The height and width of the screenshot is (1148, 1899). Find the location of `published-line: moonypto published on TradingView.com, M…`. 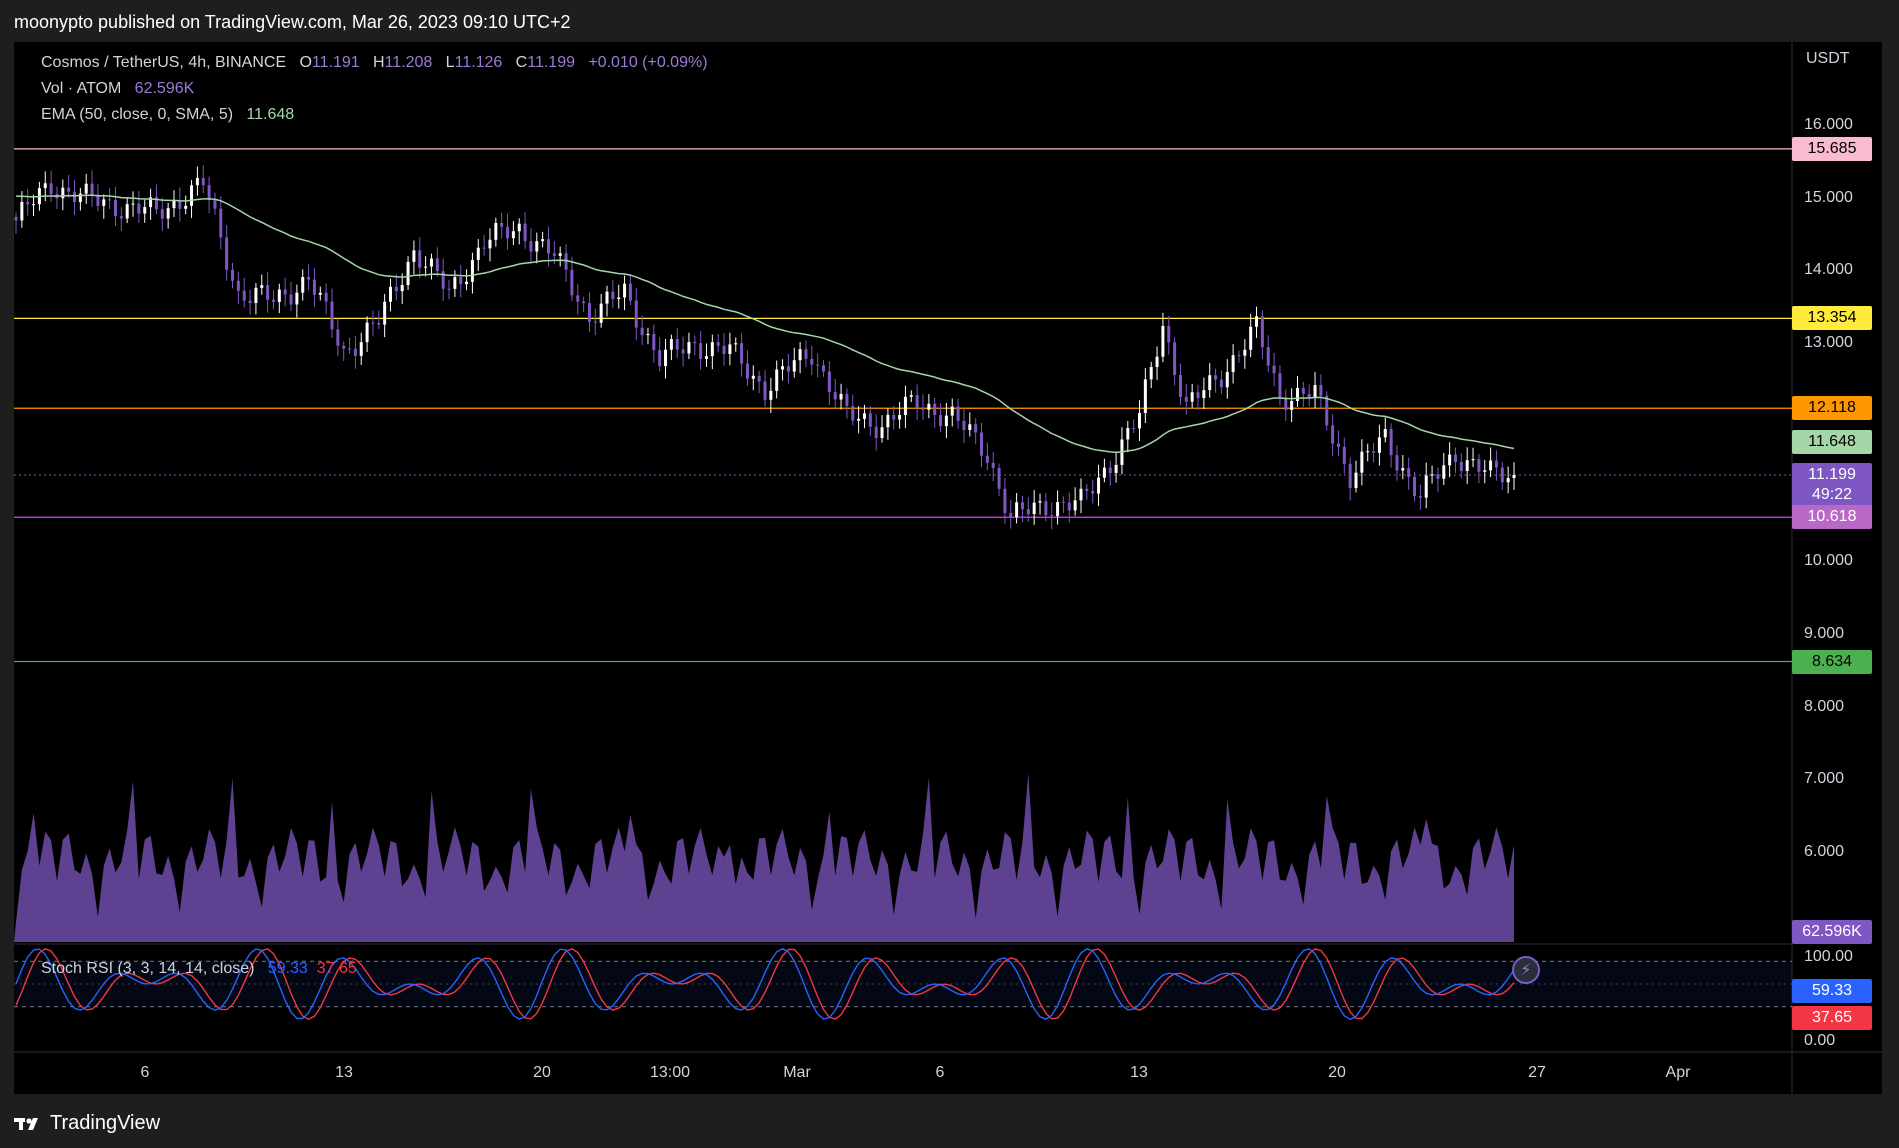

published-line: moonypto published on TradingView.com, M… is located at coordinates (292, 22).